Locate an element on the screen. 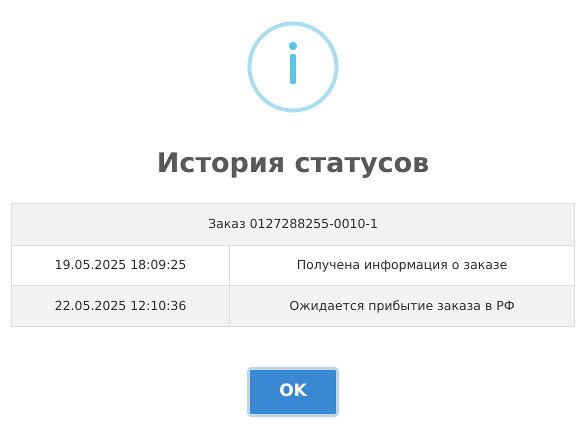 The width and height of the screenshot is (586, 429). table-cell: 22.05.2025 12:10:36 is located at coordinates (121, 306).